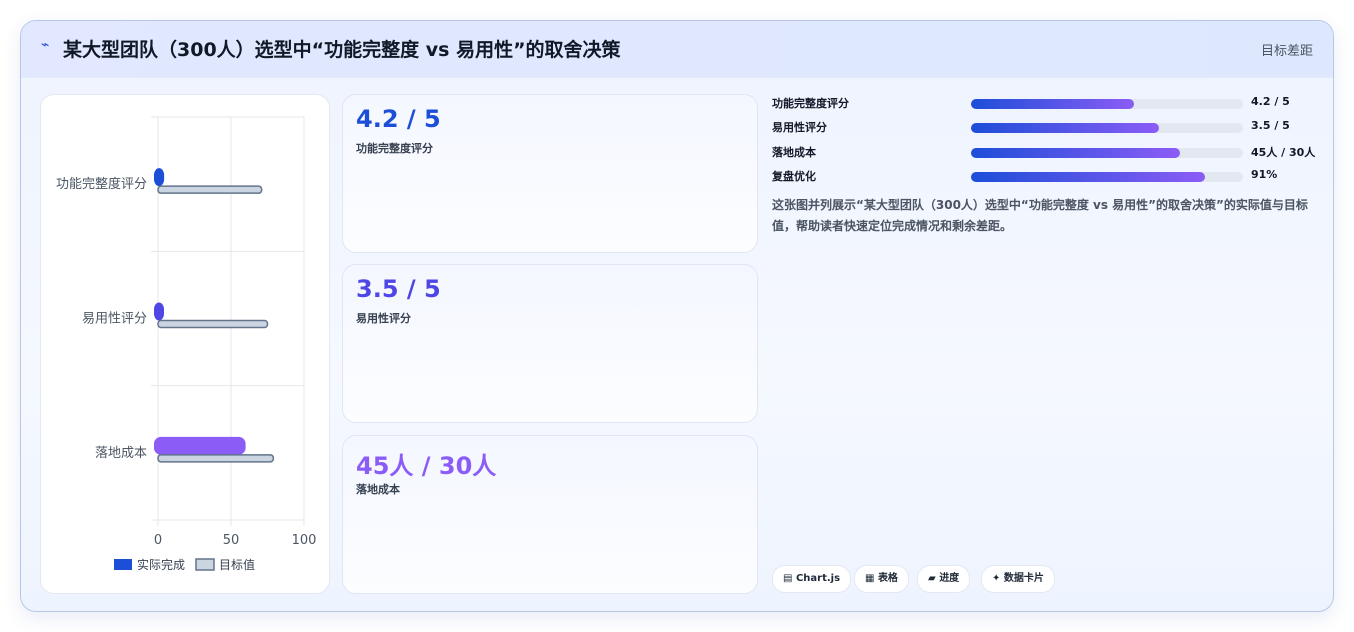 The width and height of the screenshot is (1354, 632). I want to click on sparkle-icon: ✦, so click(996, 578).